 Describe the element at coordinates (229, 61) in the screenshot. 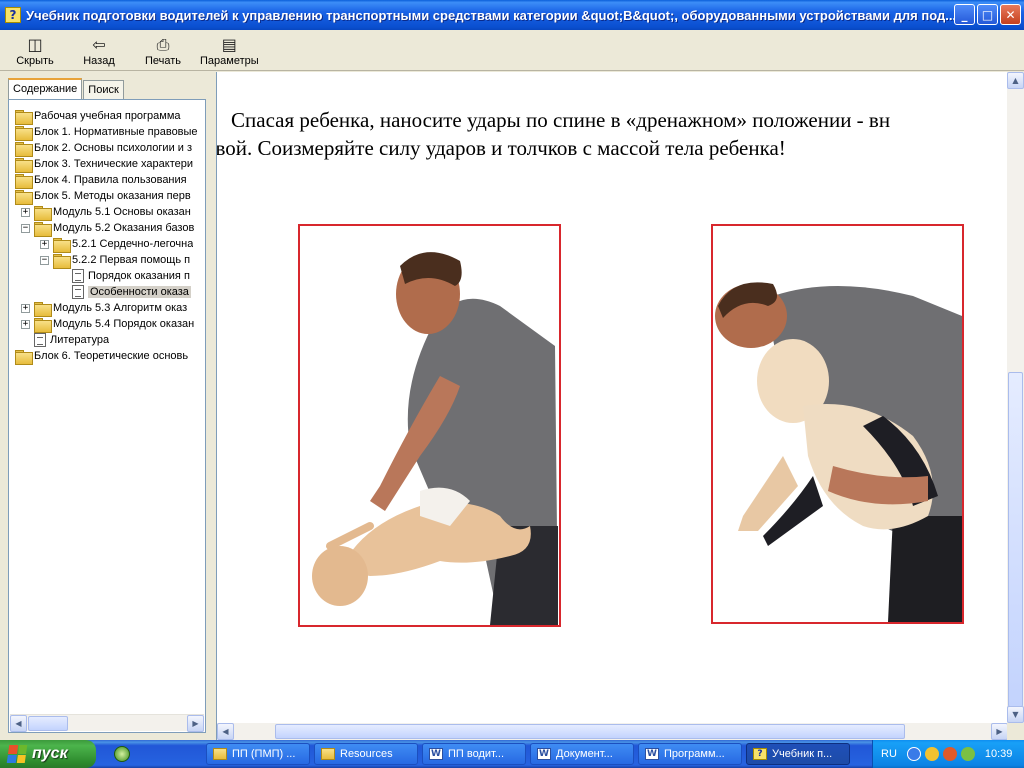

I see `options-label: Параметры` at that location.